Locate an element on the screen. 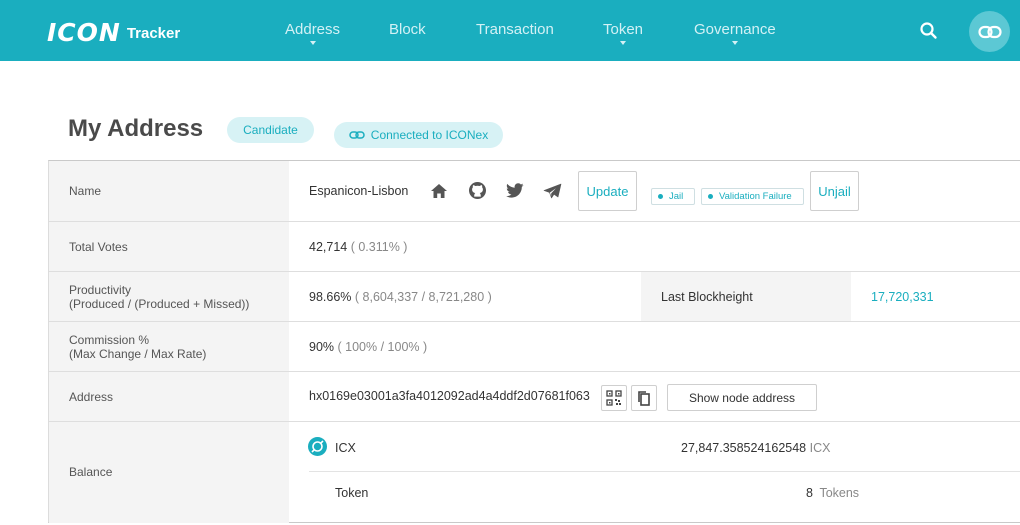 This screenshot has height=525, width=1020. nav-block-label: Block is located at coordinates (407, 29).